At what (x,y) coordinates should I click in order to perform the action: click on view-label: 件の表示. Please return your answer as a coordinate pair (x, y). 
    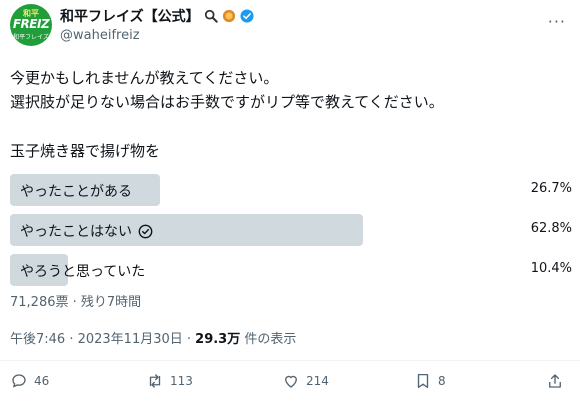
    Looking at the image, I should click on (268, 339).